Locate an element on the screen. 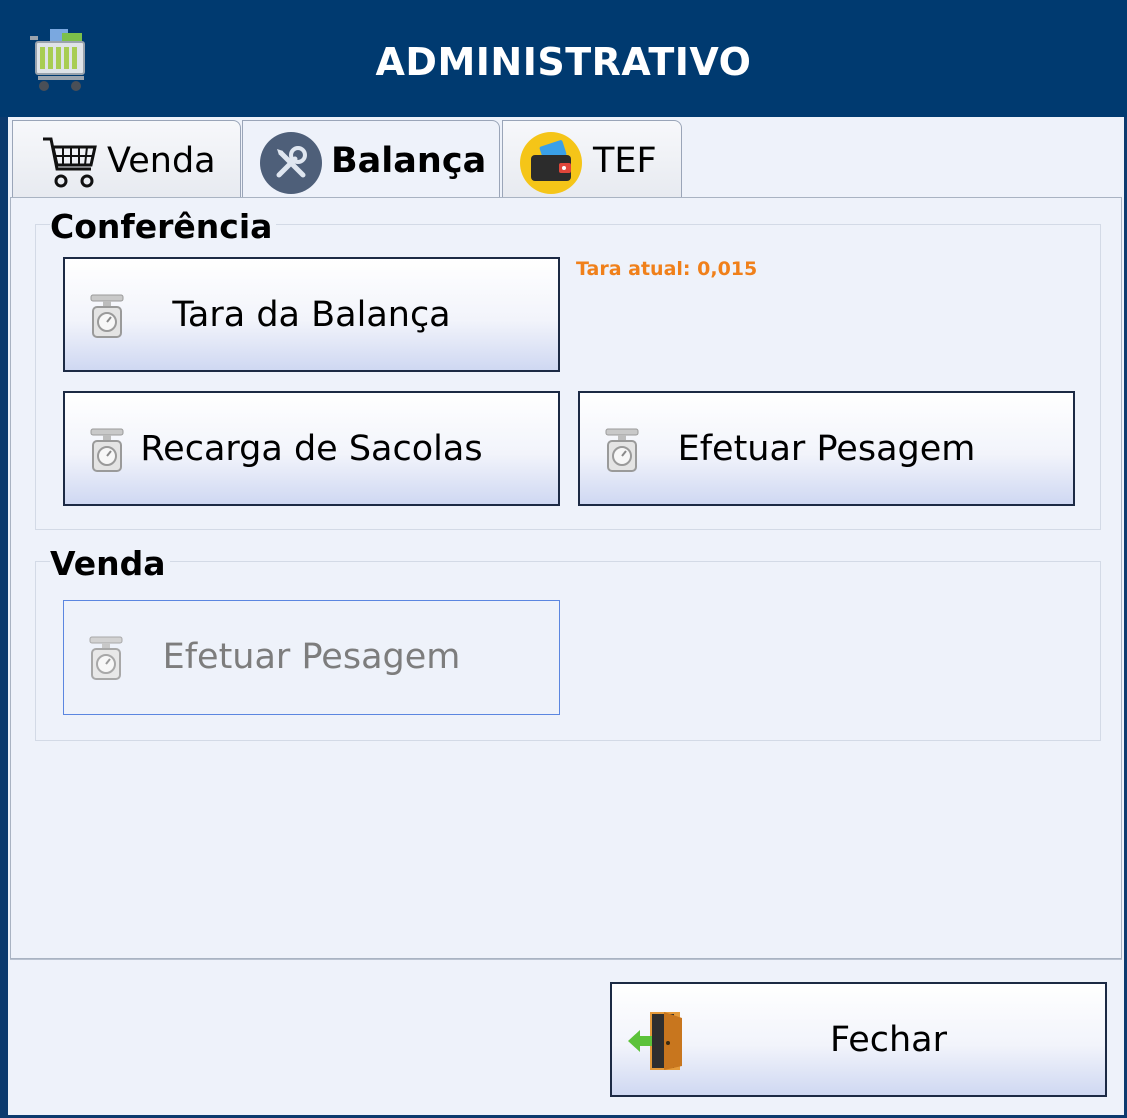 This screenshot has height=1118, width=1127. tab-balanca-label: Balança is located at coordinates (409, 161).